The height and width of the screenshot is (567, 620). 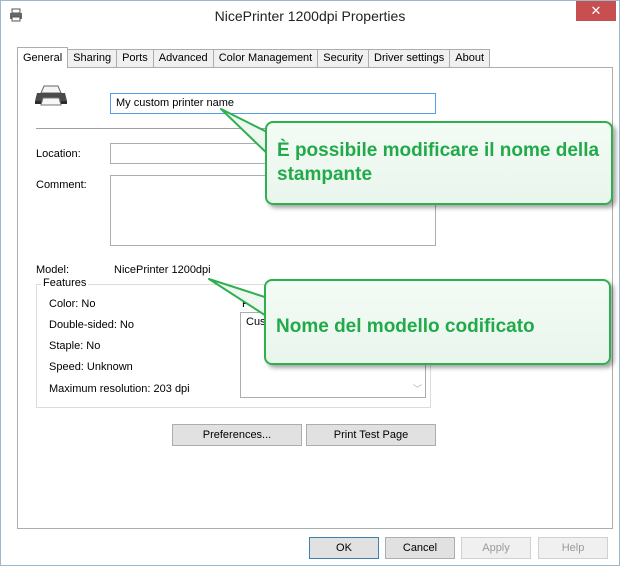 I want to click on tab-about: About, so click(x=470, y=58).